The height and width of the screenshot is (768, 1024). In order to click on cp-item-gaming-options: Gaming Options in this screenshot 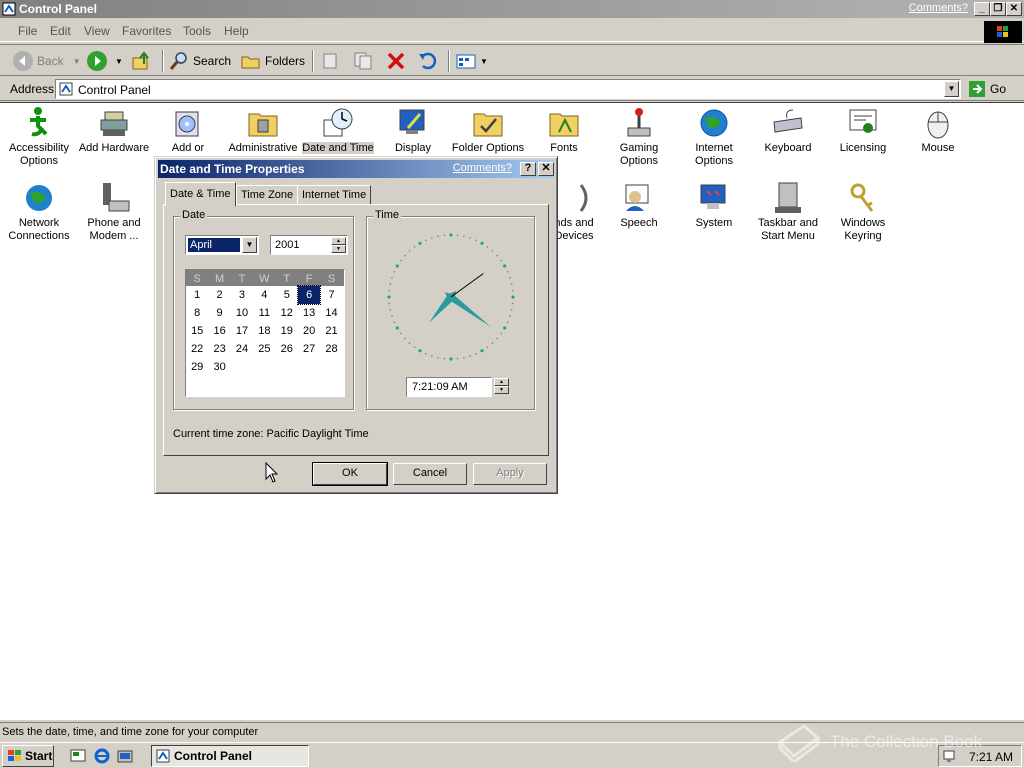, I will do `click(639, 137)`.